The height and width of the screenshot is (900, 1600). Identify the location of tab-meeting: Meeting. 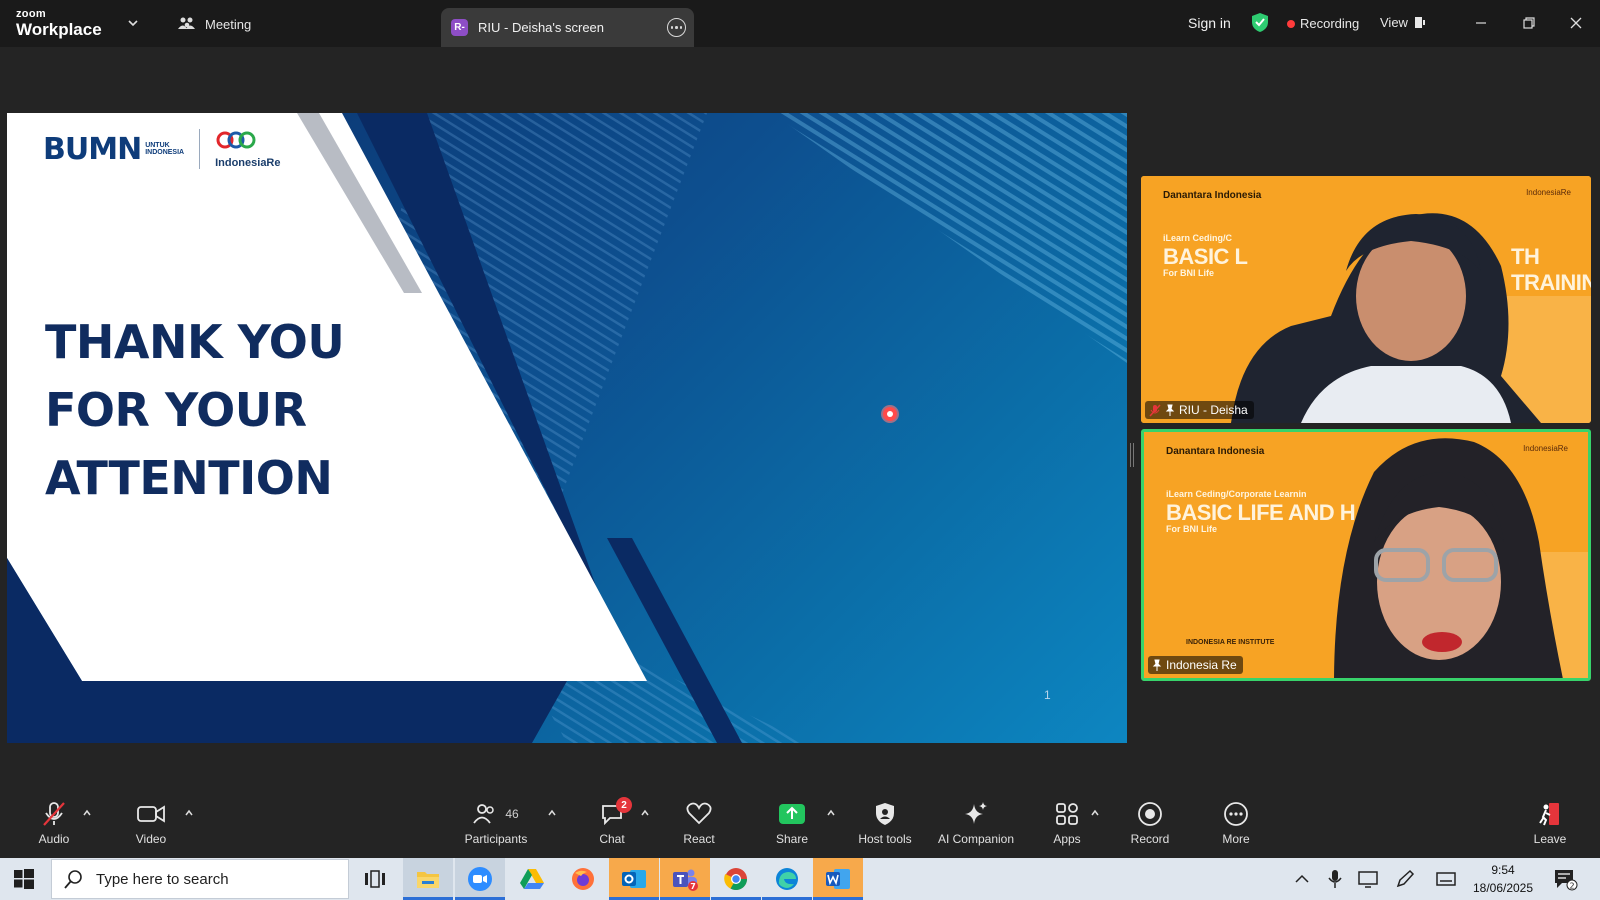
(214, 24).